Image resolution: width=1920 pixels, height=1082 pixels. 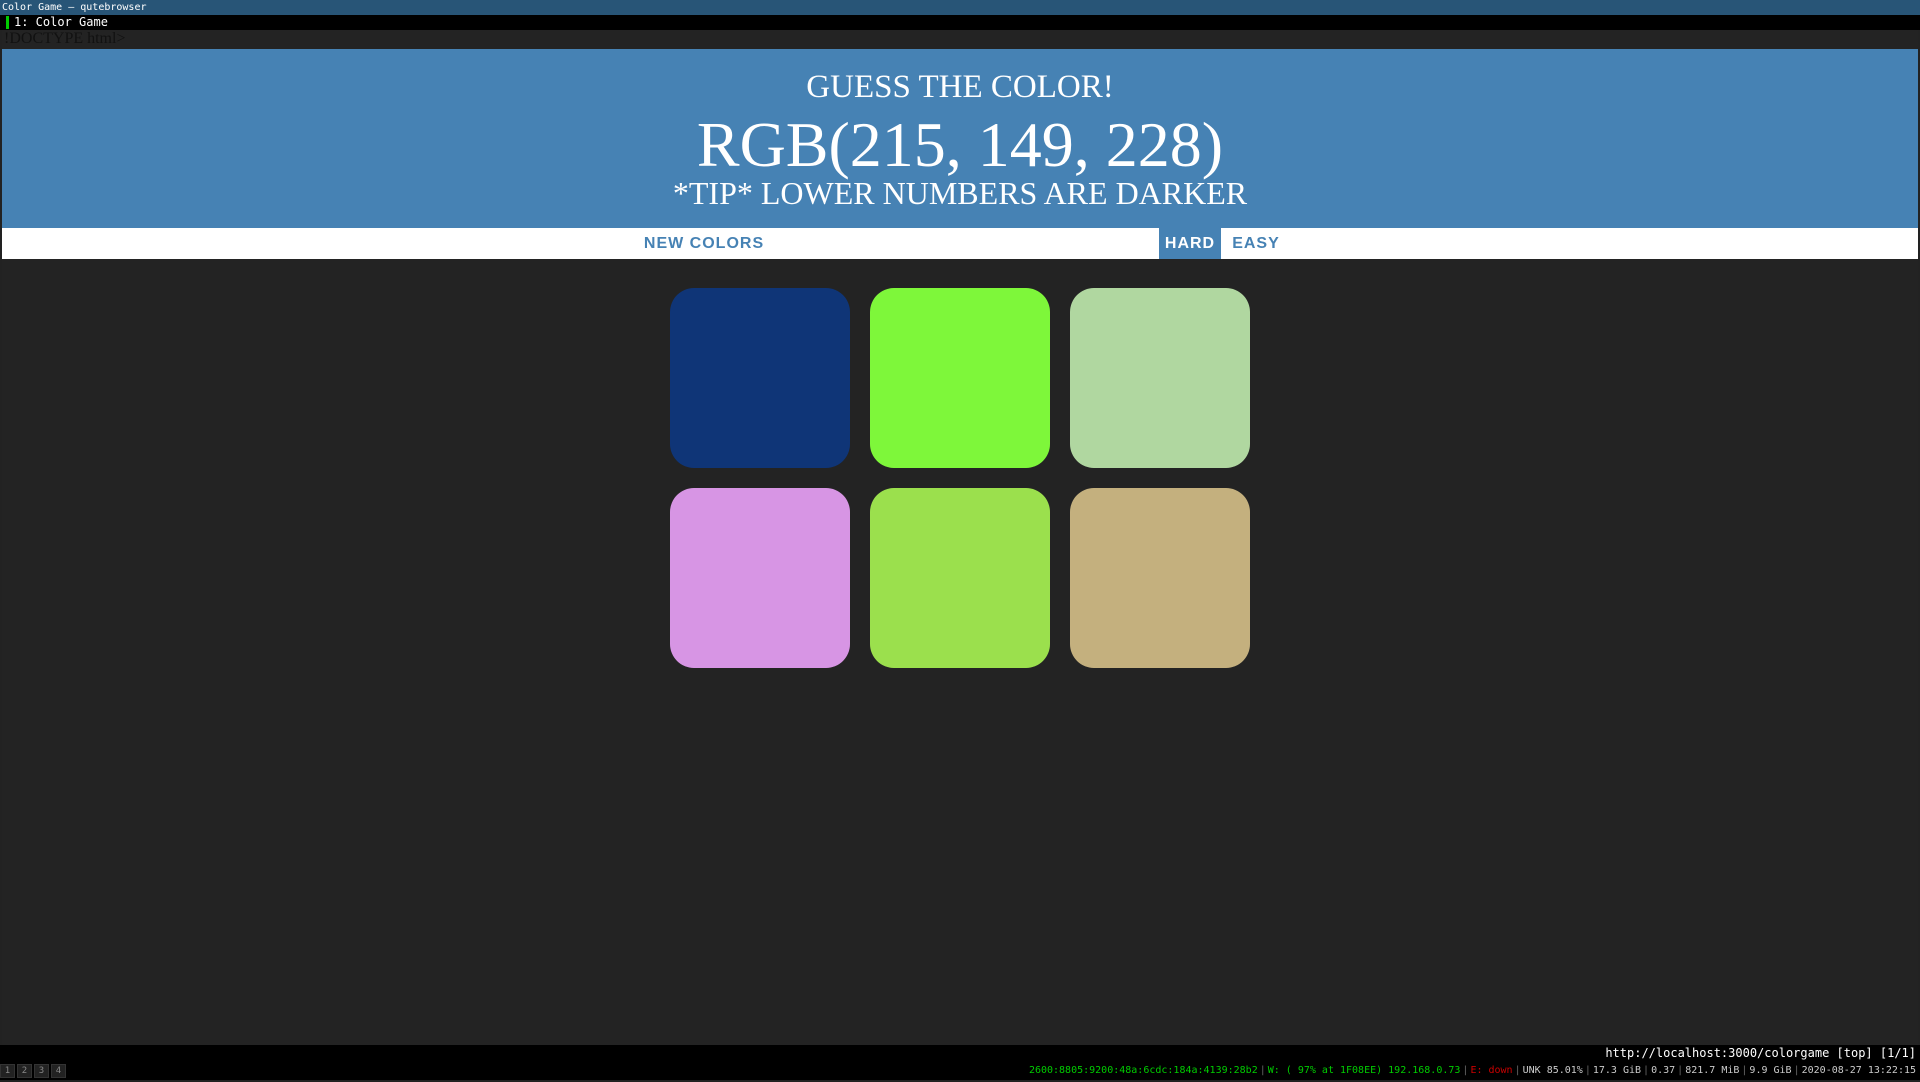 What do you see at coordinates (960, 7) in the screenshot?
I see `window-title: Color Game – qutebrowser` at bounding box center [960, 7].